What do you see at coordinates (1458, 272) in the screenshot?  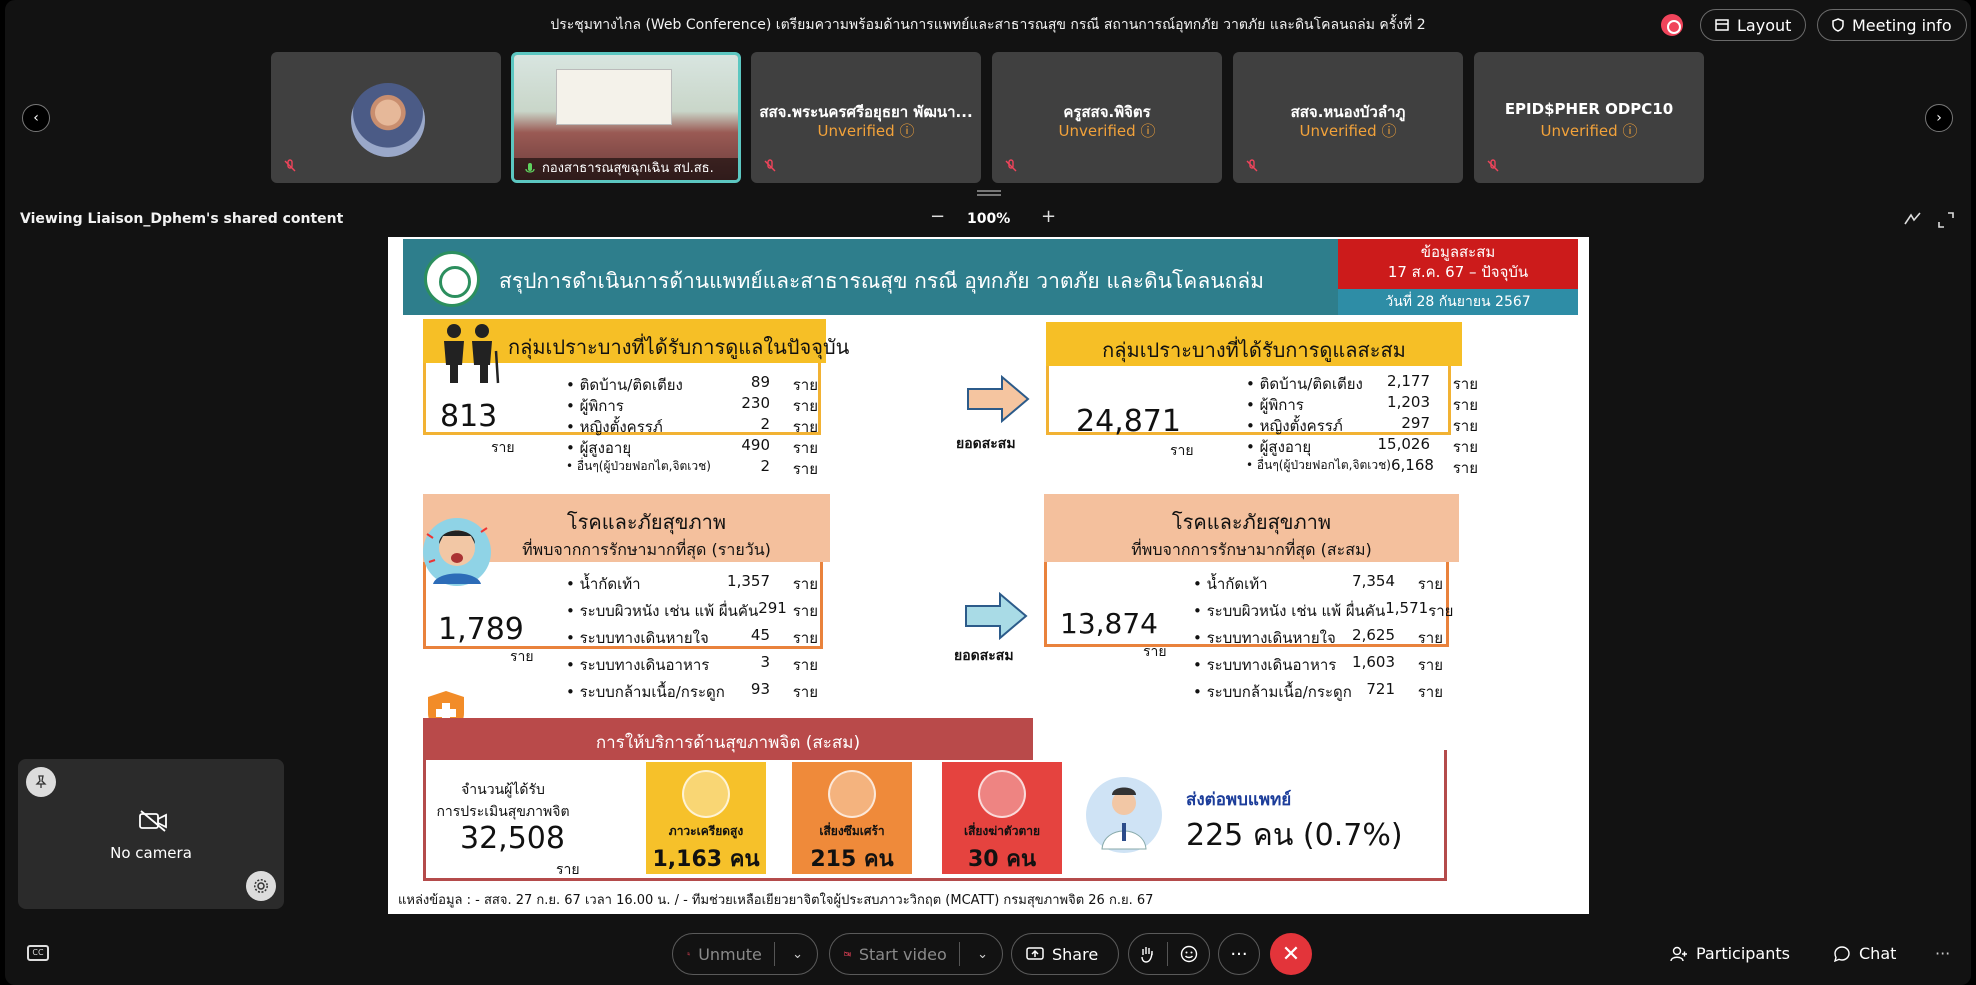 I see `cumulative-line2: 17 ส.ค. 67 – ปัจจุบัน` at bounding box center [1458, 272].